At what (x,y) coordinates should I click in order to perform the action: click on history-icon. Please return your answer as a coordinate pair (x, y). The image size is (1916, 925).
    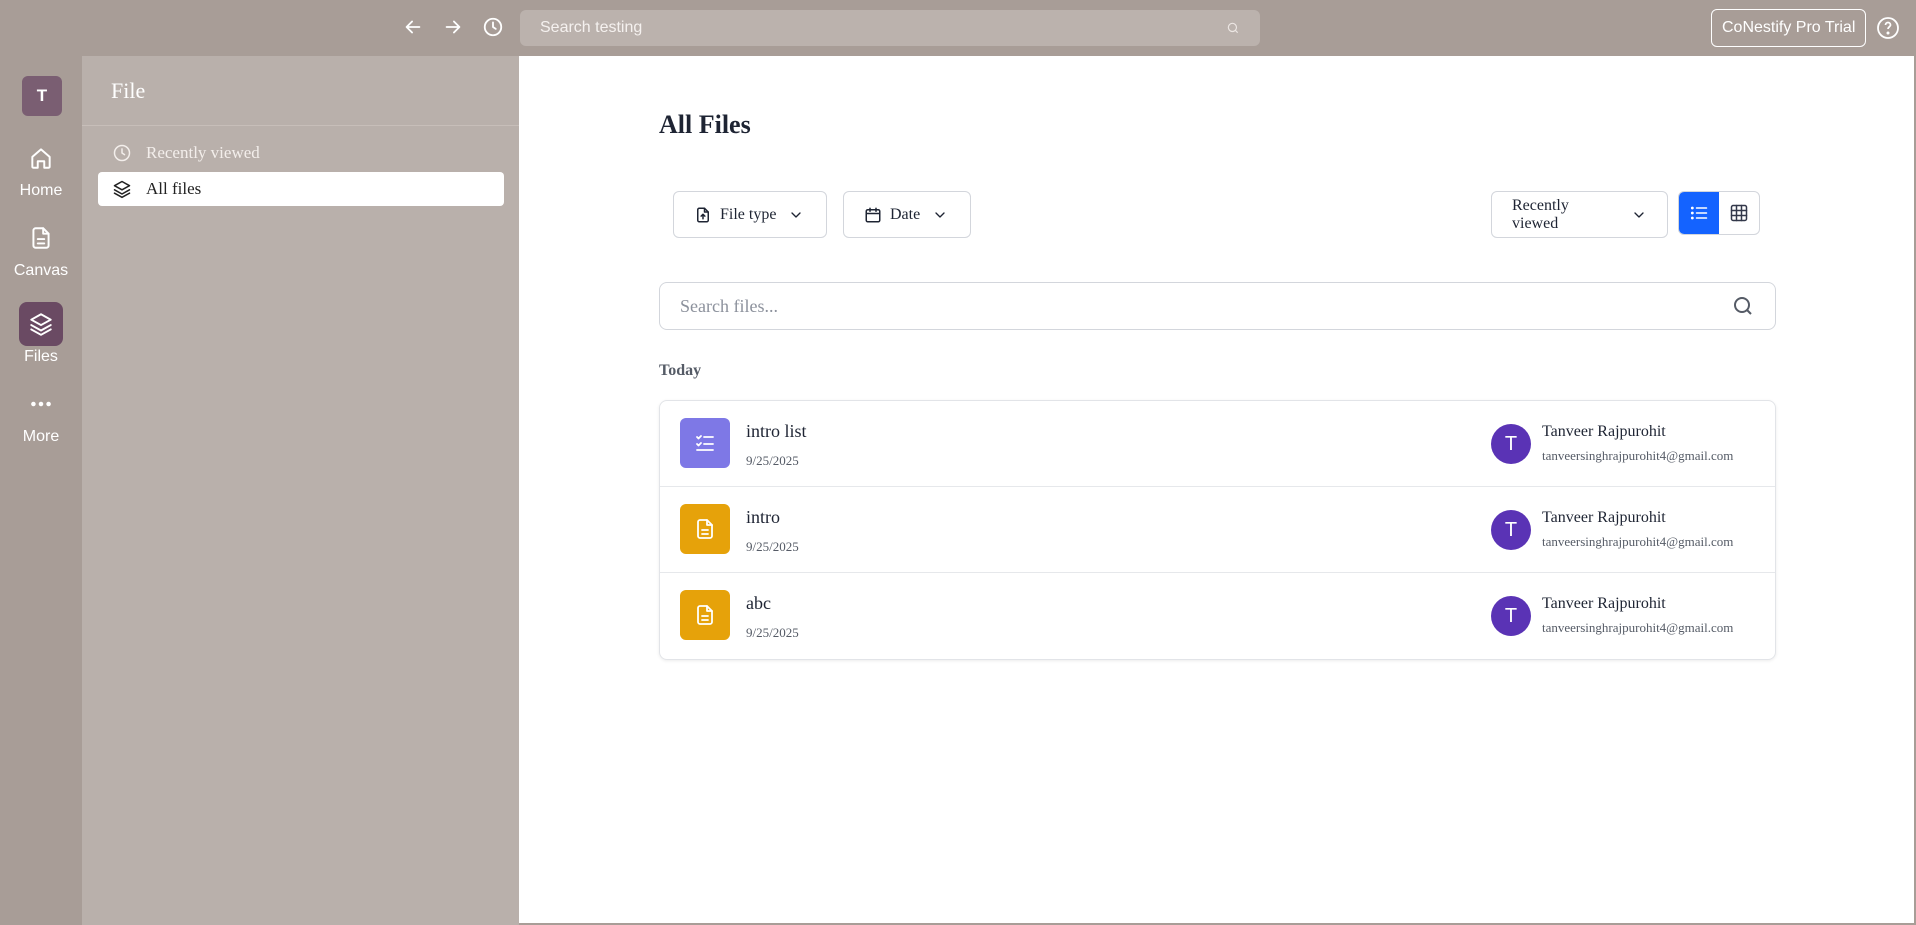
    Looking at the image, I should click on (493, 27).